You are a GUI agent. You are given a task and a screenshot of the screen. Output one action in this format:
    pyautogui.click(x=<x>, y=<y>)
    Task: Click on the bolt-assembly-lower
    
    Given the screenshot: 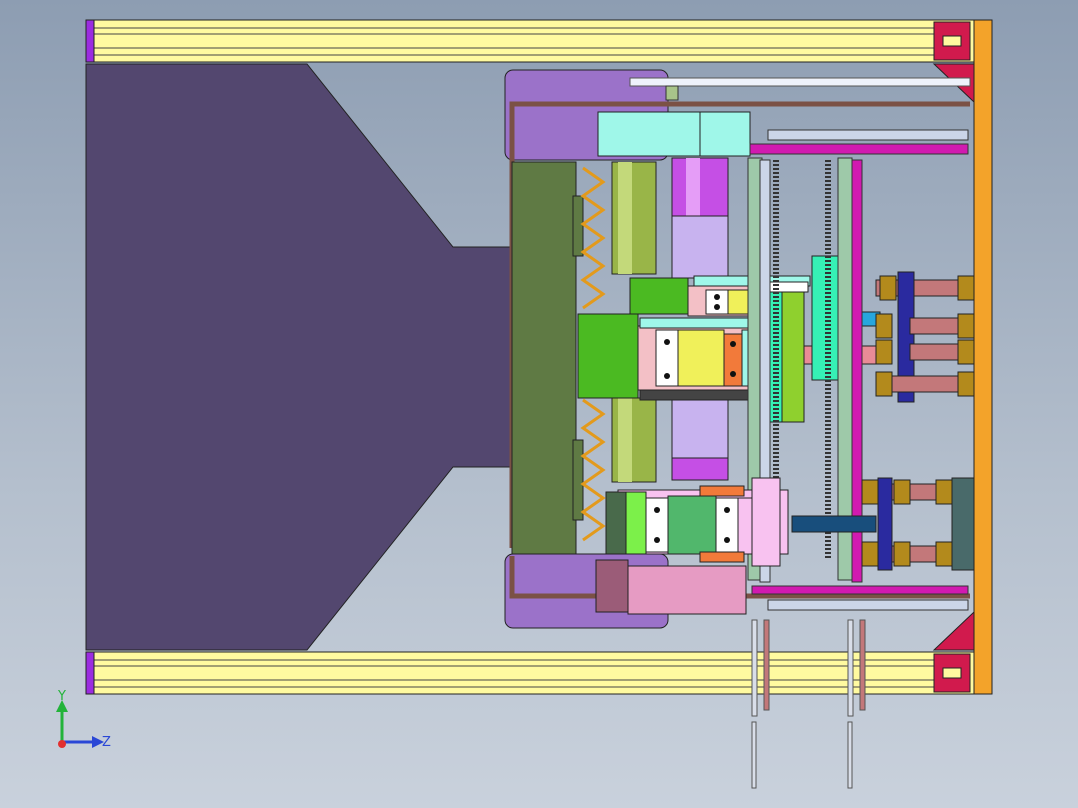 What is the action you would take?
    pyautogui.click(x=883, y=524)
    